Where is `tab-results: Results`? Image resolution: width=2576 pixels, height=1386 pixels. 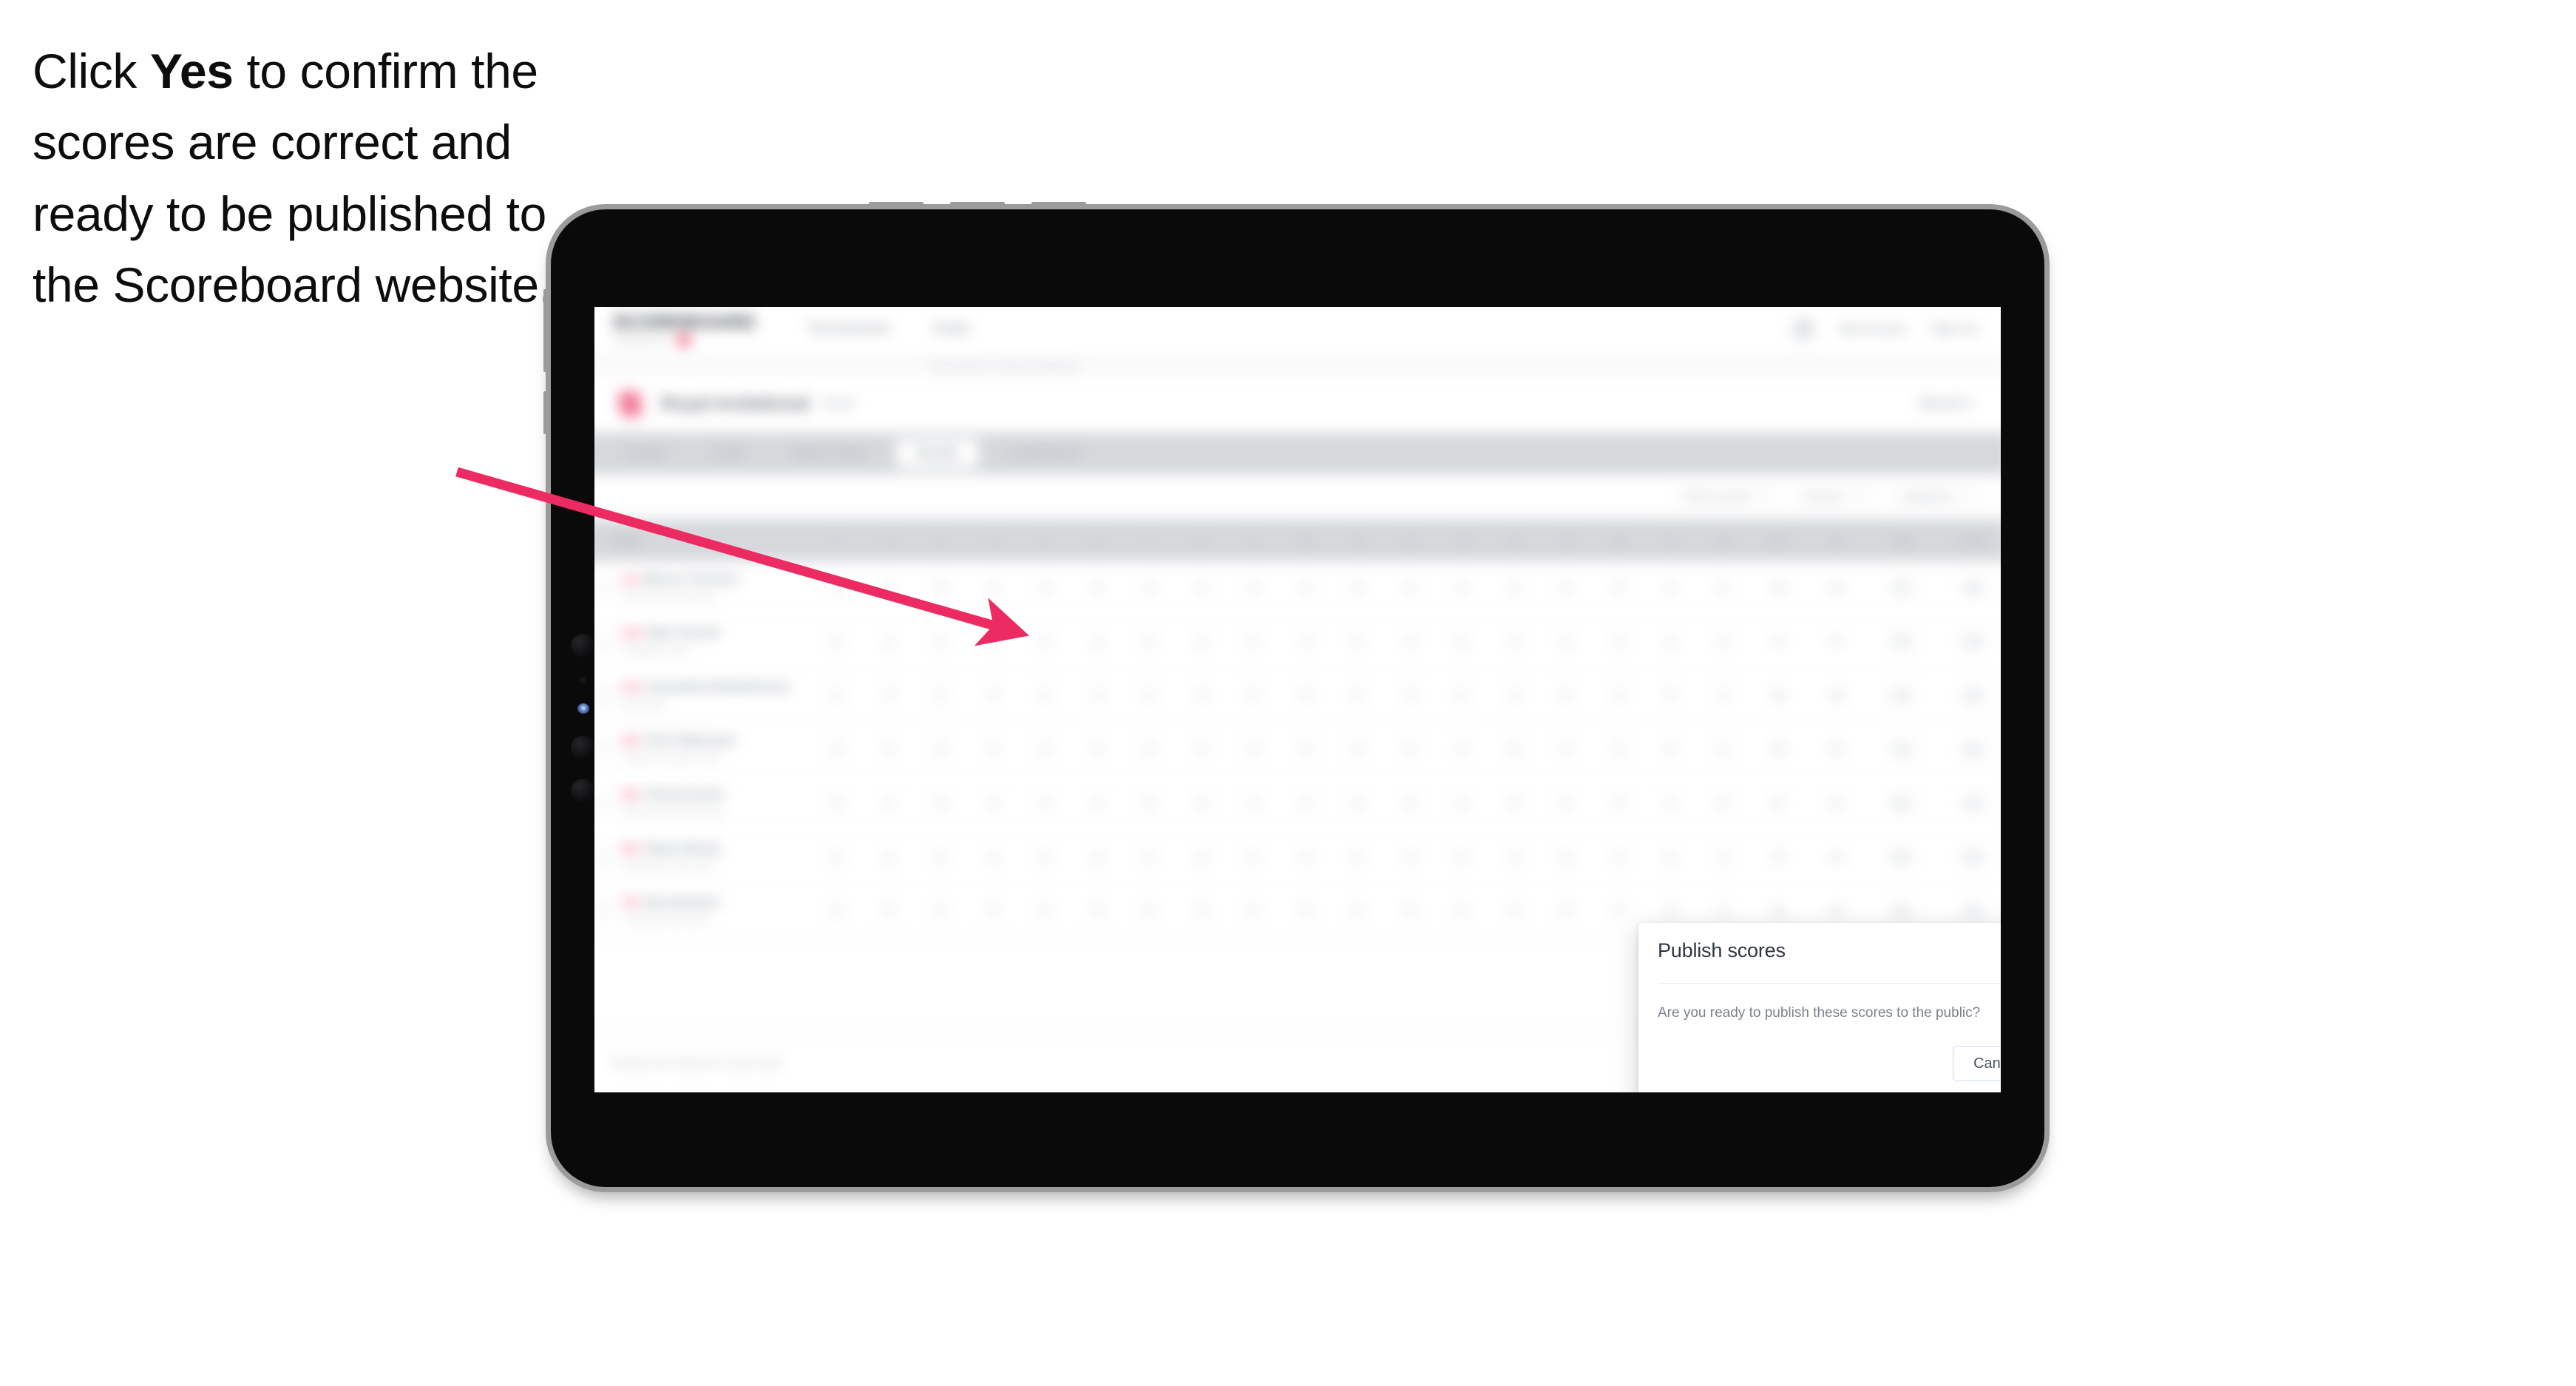 tab-results: Results is located at coordinates (937, 453).